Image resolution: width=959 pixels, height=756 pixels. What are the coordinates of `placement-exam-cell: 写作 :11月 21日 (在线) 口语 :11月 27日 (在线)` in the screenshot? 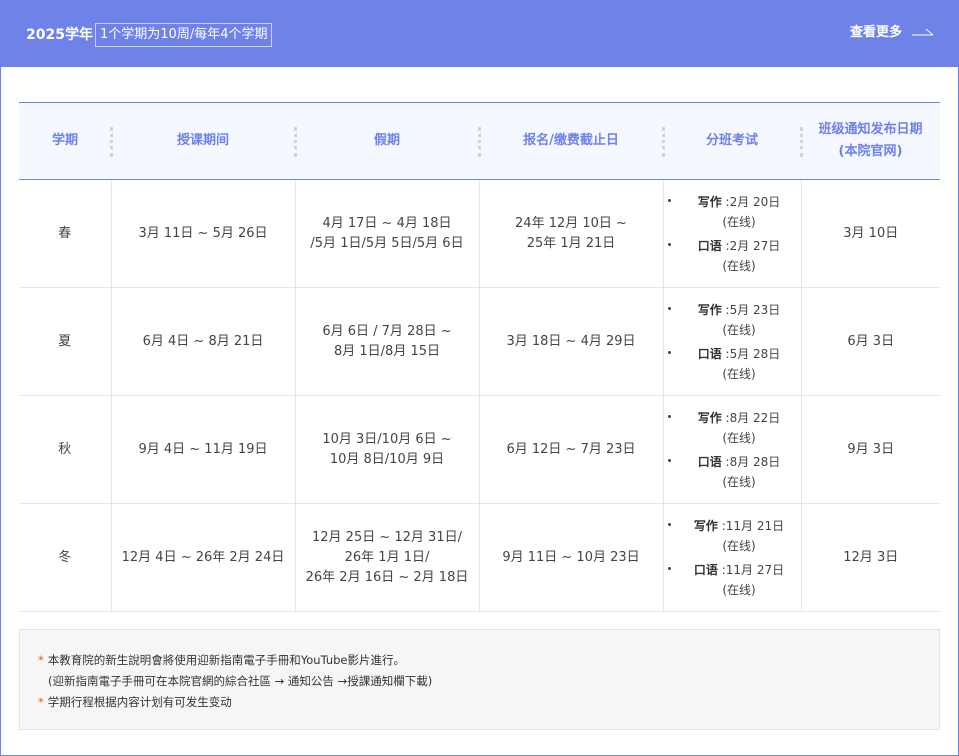 It's located at (731, 557).